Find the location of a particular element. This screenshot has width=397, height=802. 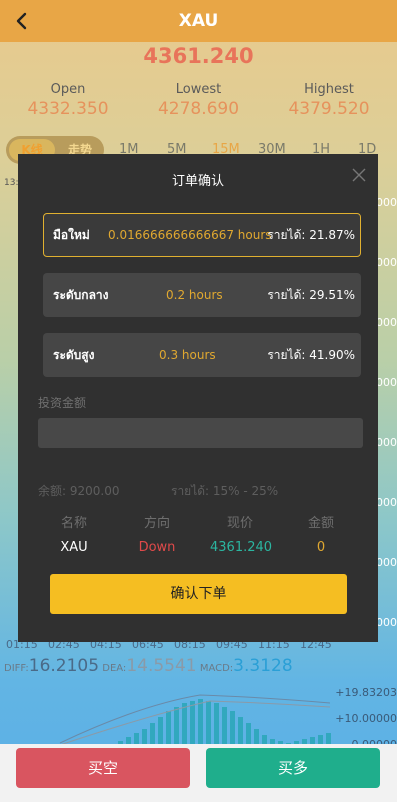

option-duration: 0.2 hours is located at coordinates (194, 295).